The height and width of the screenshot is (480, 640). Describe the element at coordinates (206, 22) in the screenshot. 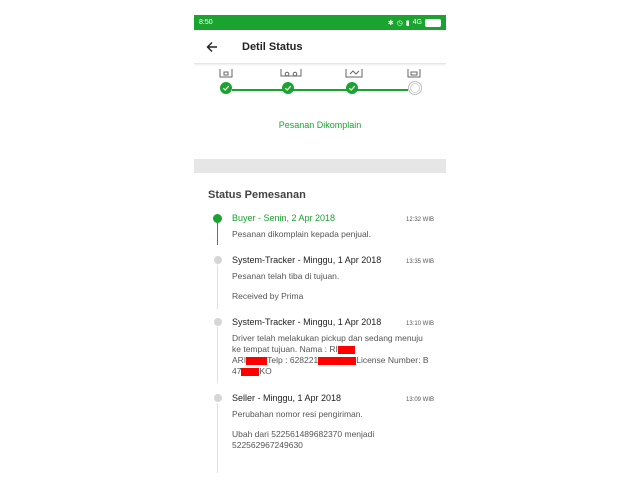

I see `status-time: 8:50` at that location.